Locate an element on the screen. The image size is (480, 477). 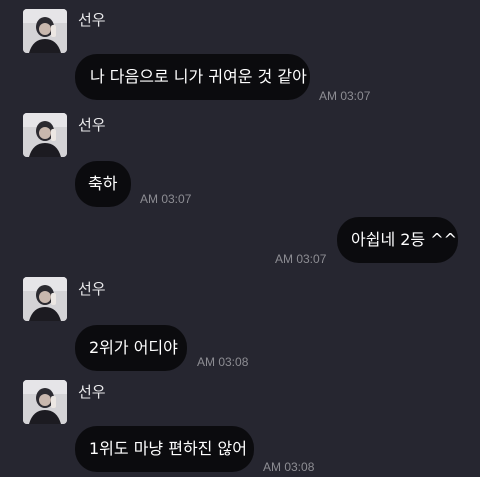
message-bubble: 축하 is located at coordinates (103, 184).